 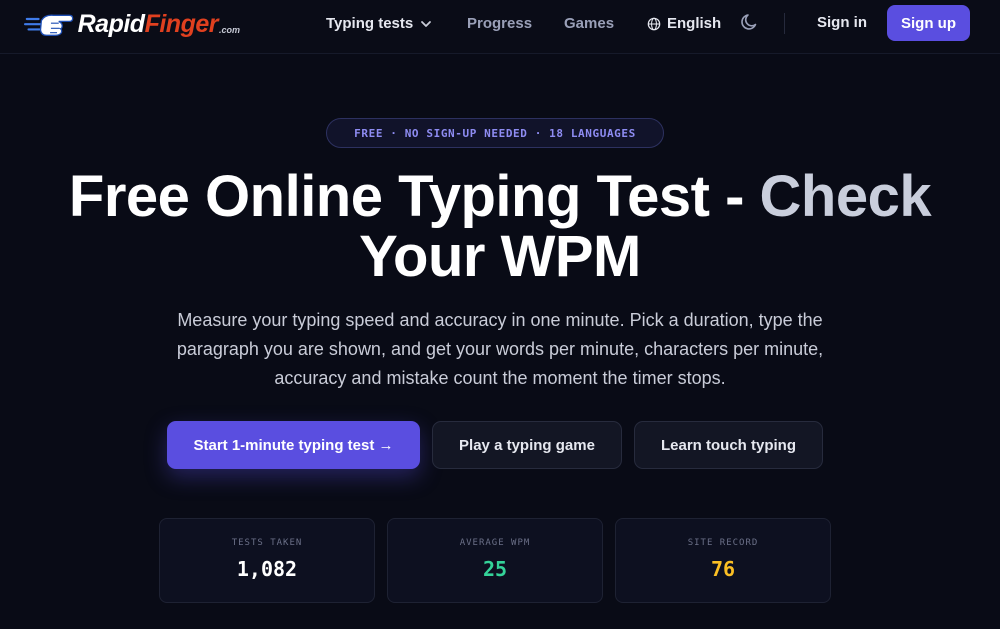 What do you see at coordinates (495, 543) in the screenshot?
I see `stat-label: AVERAGE WPM` at bounding box center [495, 543].